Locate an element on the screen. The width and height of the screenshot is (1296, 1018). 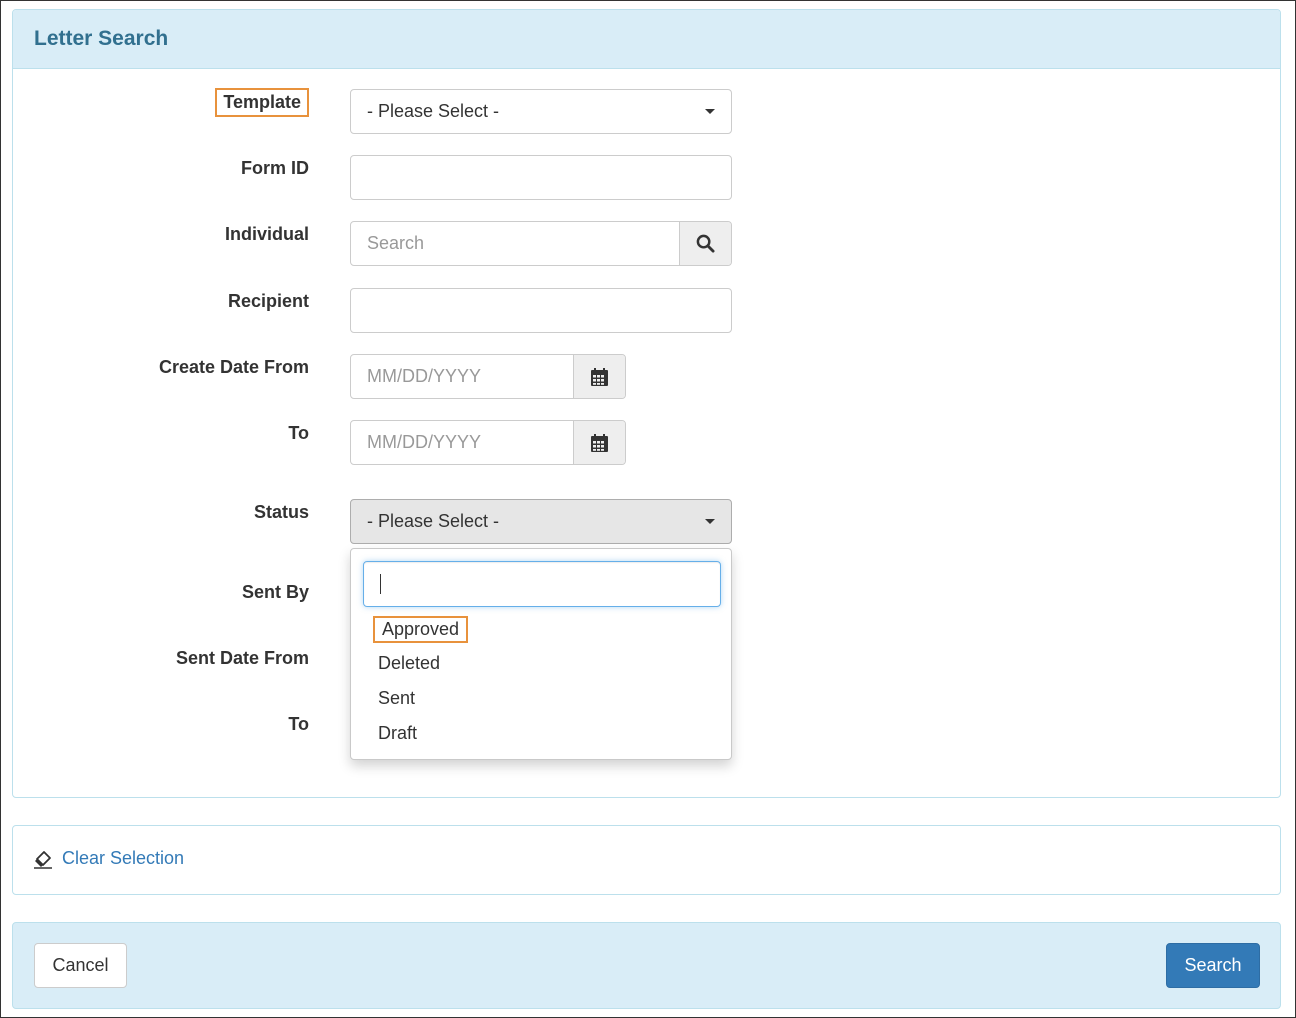
sent-date-to-label-text: To is located at coordinates (298, 724).